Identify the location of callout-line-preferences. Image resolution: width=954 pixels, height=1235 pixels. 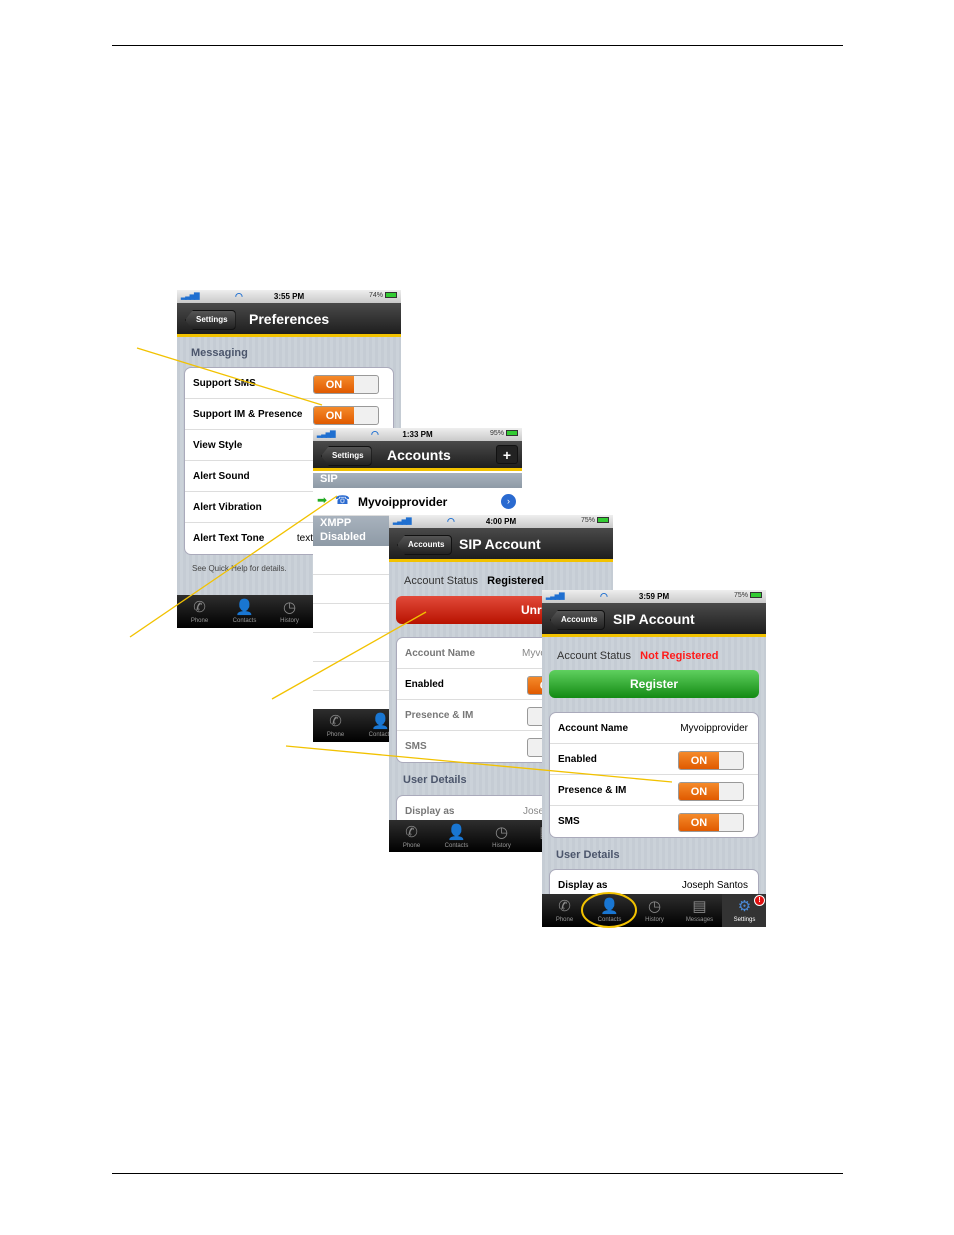
(229, 376).